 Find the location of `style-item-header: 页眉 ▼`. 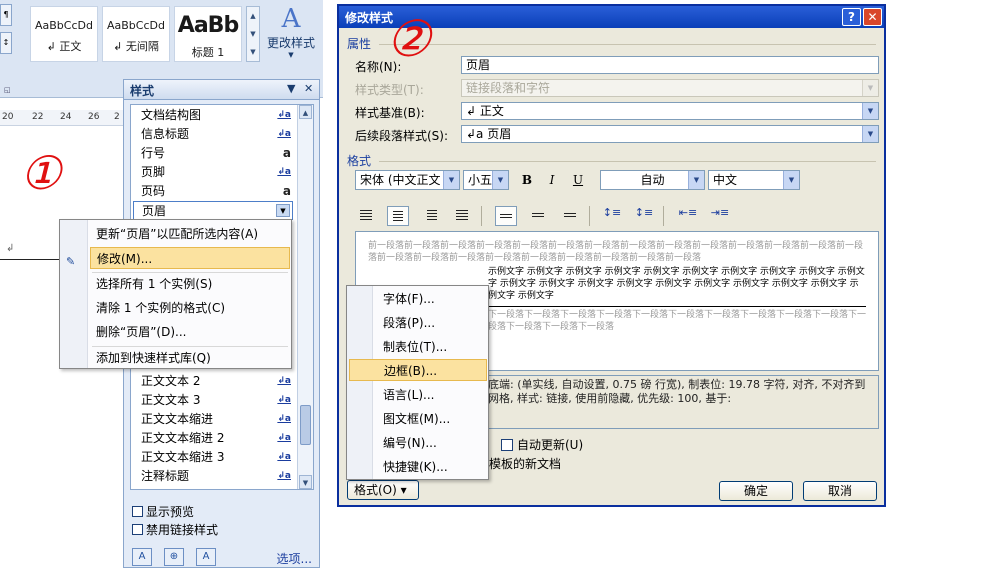

style-item-header: 页眉 ▼ is located at coordinates (213, 210).